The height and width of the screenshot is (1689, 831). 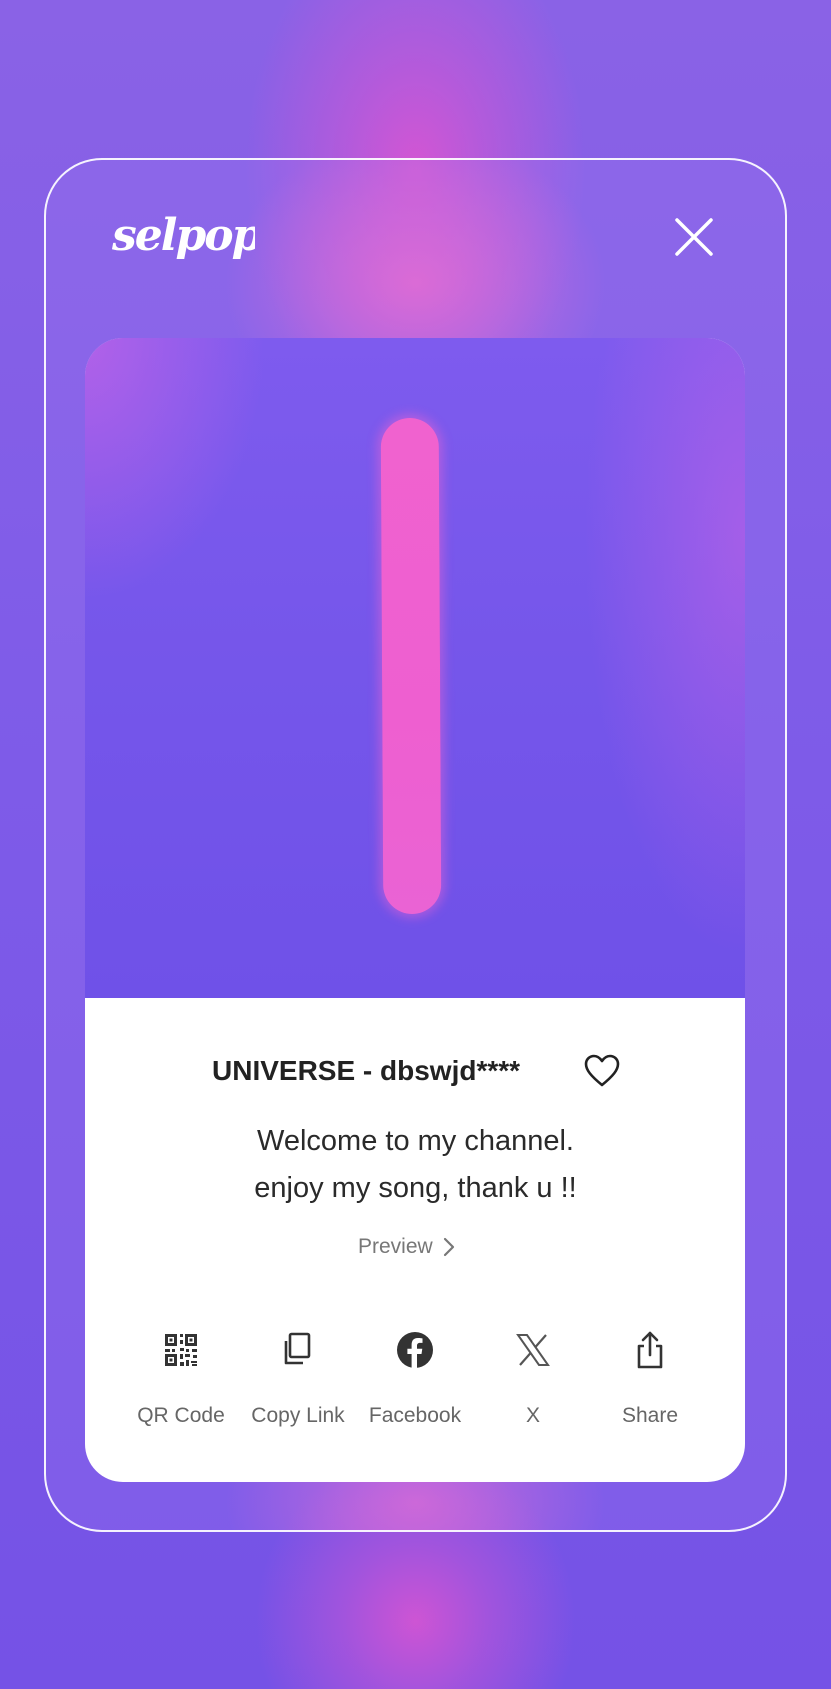 I want to click on share-option-label: Share, so click(x=650, y=1415).